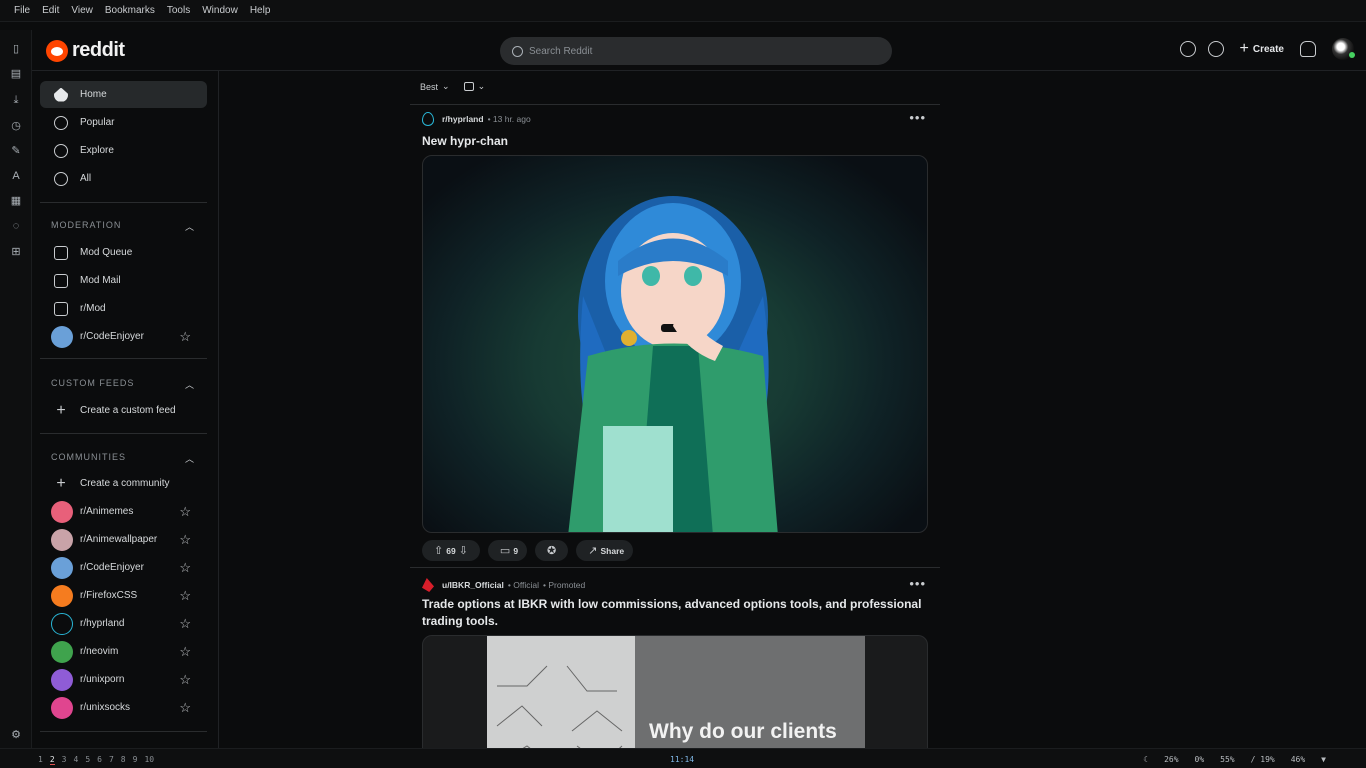 The height and width of the screenshot is (768, 1366). I want to click on menu-view: View, so click(82, 10).